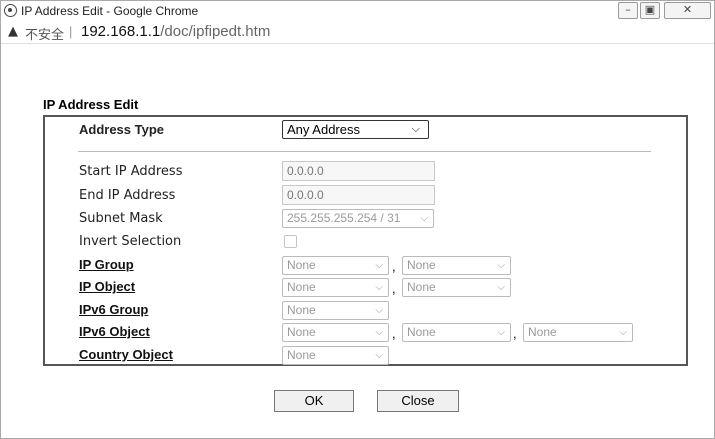 This screenshot has width=715, height=439. Describe the element at coordinates (126, 354) in the screenshot. I see `country-object-link: Country Object` at that location.